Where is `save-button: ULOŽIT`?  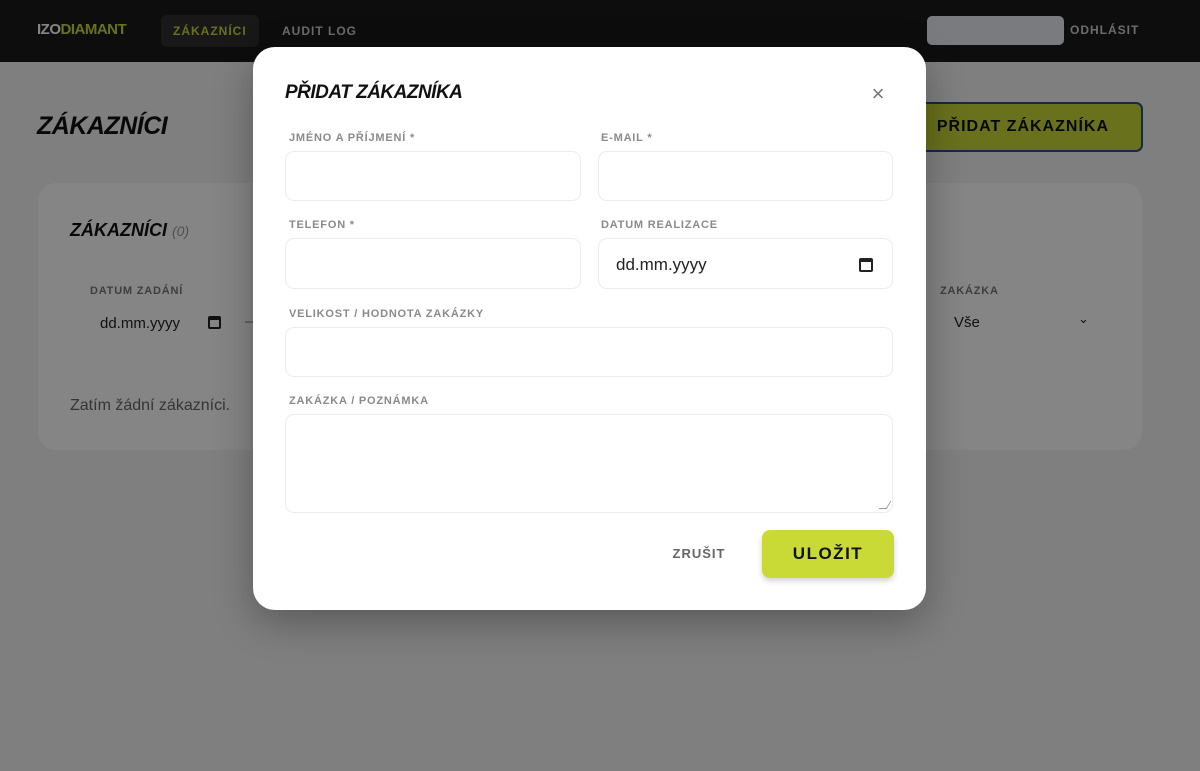 save-button: ULOŽIT is located at coordinates (828, 554).